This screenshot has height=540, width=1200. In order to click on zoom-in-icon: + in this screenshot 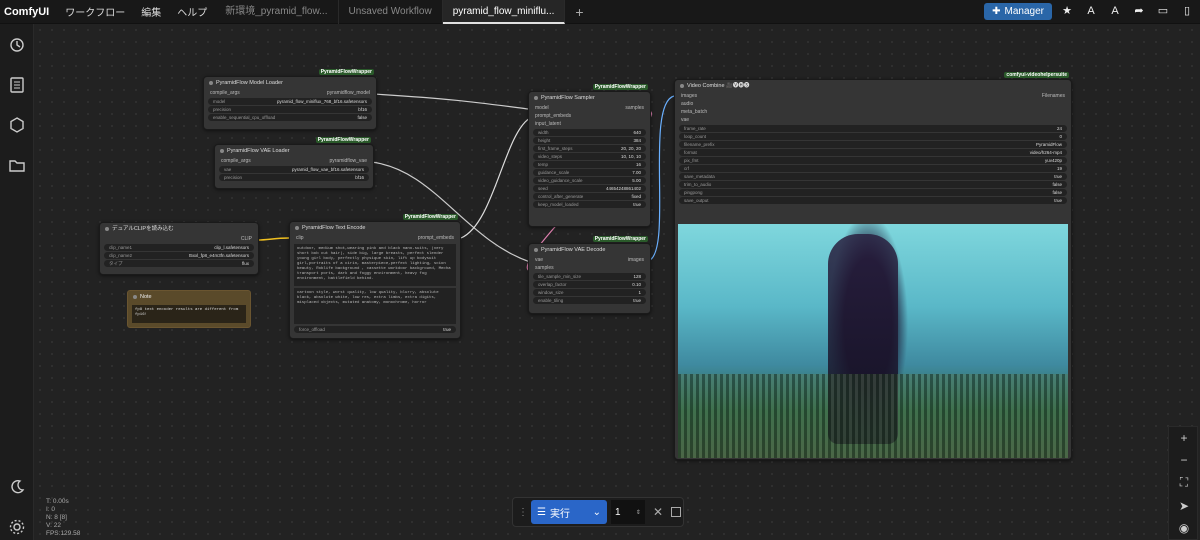, I will do `click(1184, 438)`.